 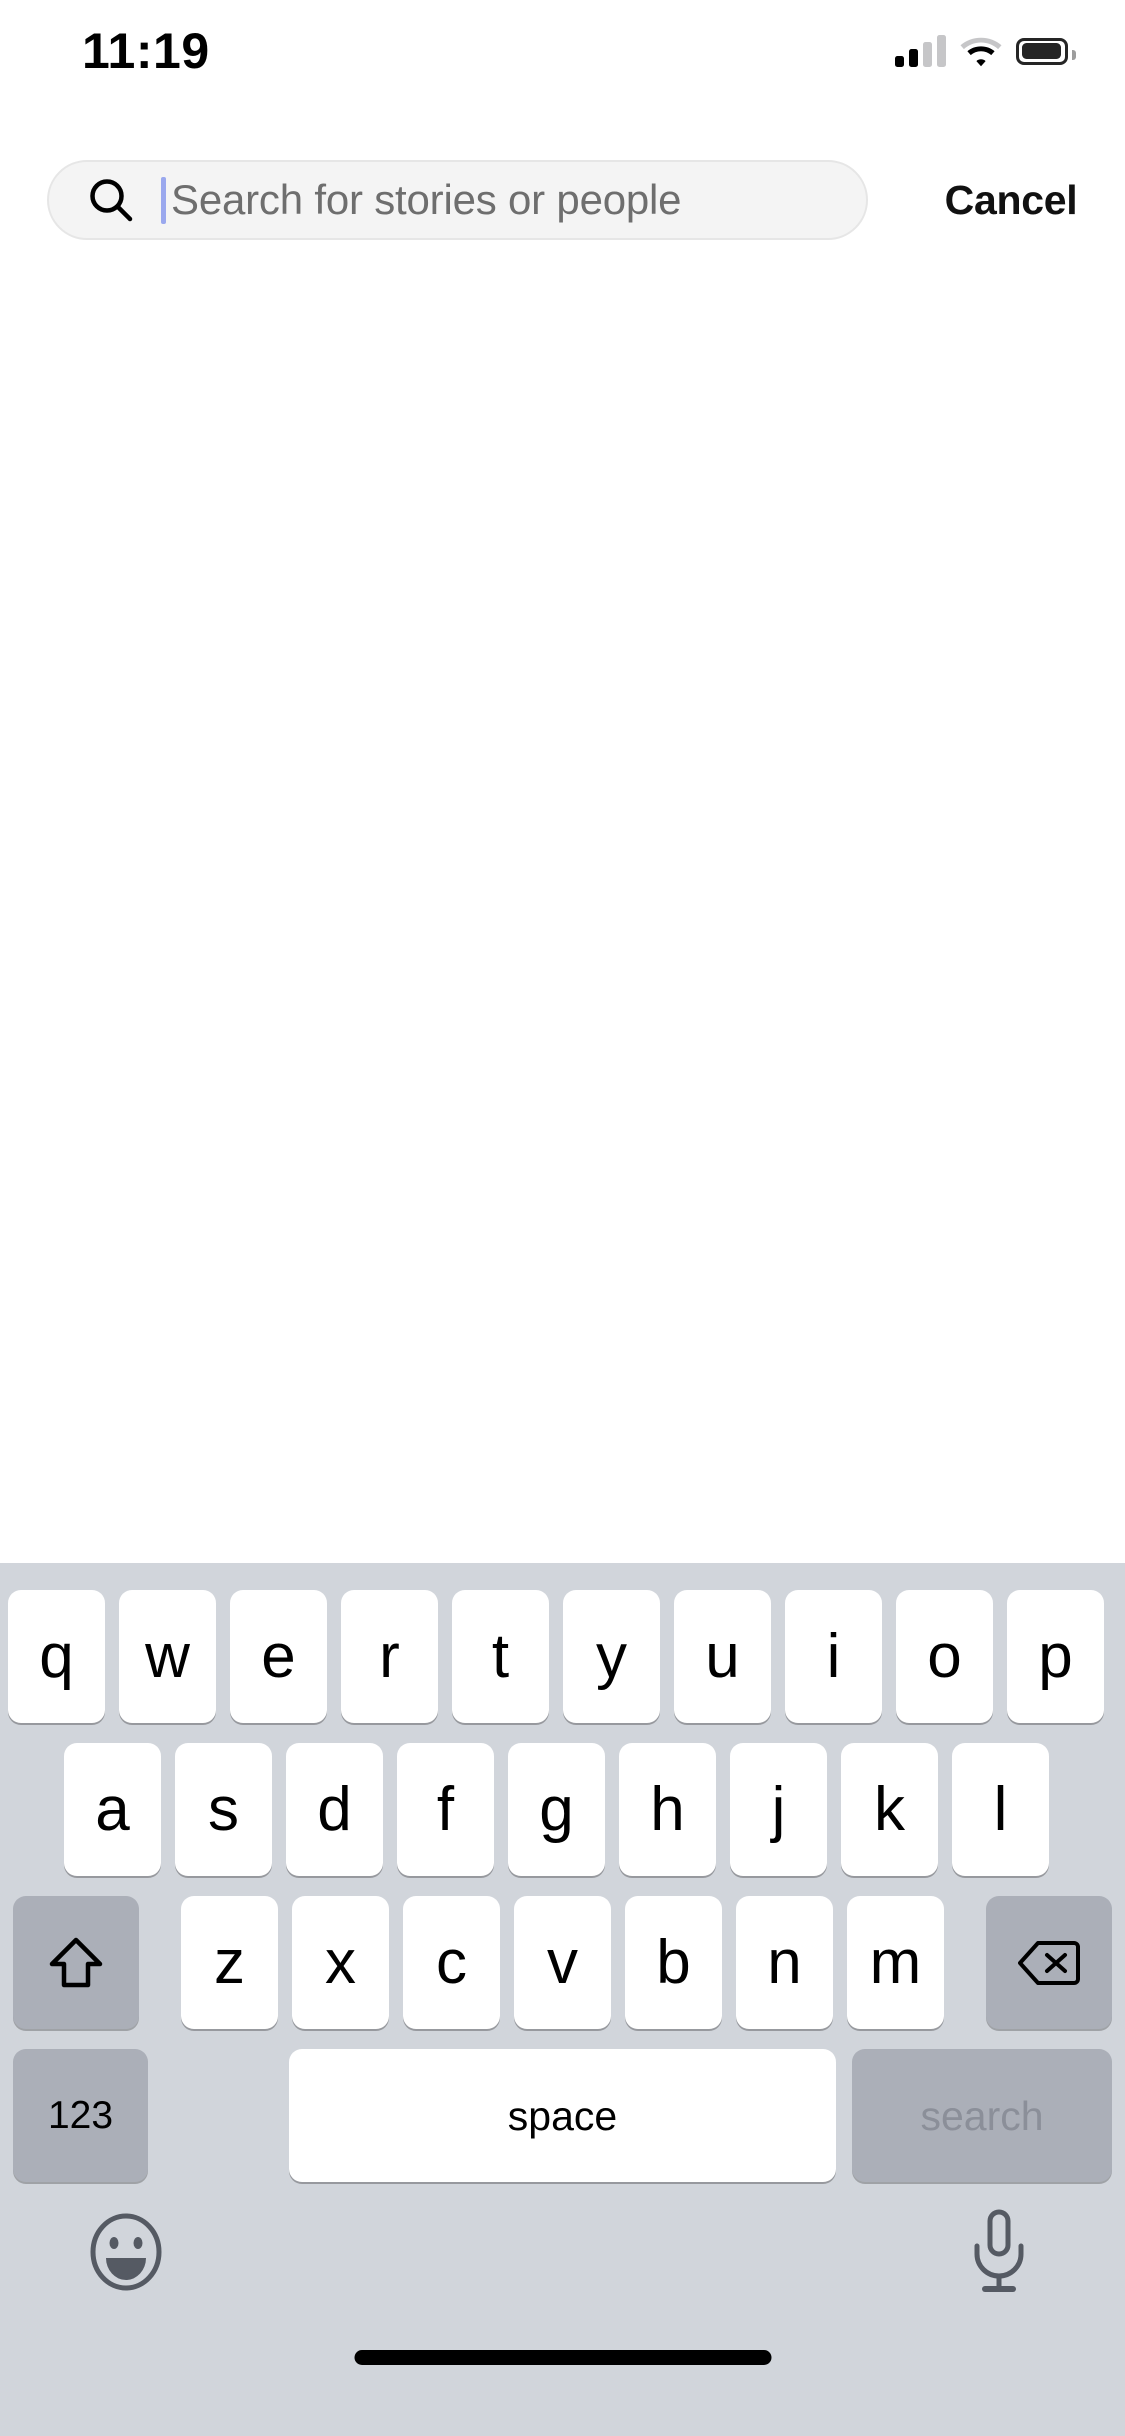 What do you see at coordinates (889, 1809) in the screenshot?
I see `key-k: k` at bounding box center [889, 1809].